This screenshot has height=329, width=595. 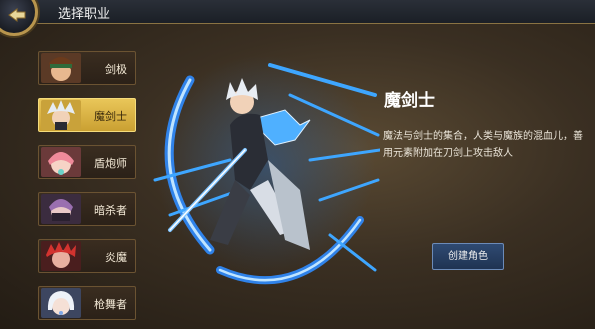 I want to click on class-description: 魔法与剑士的集合，人类与魔族的混血儿，善用元素附加在刀剑上攻击敌人, so click(x=483, y=145).